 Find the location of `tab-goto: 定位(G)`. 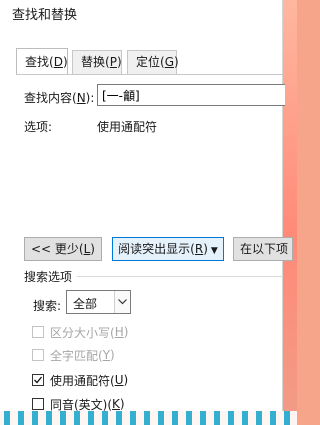

tab-goto: 定位(G) is located at coordinates (153, 62).